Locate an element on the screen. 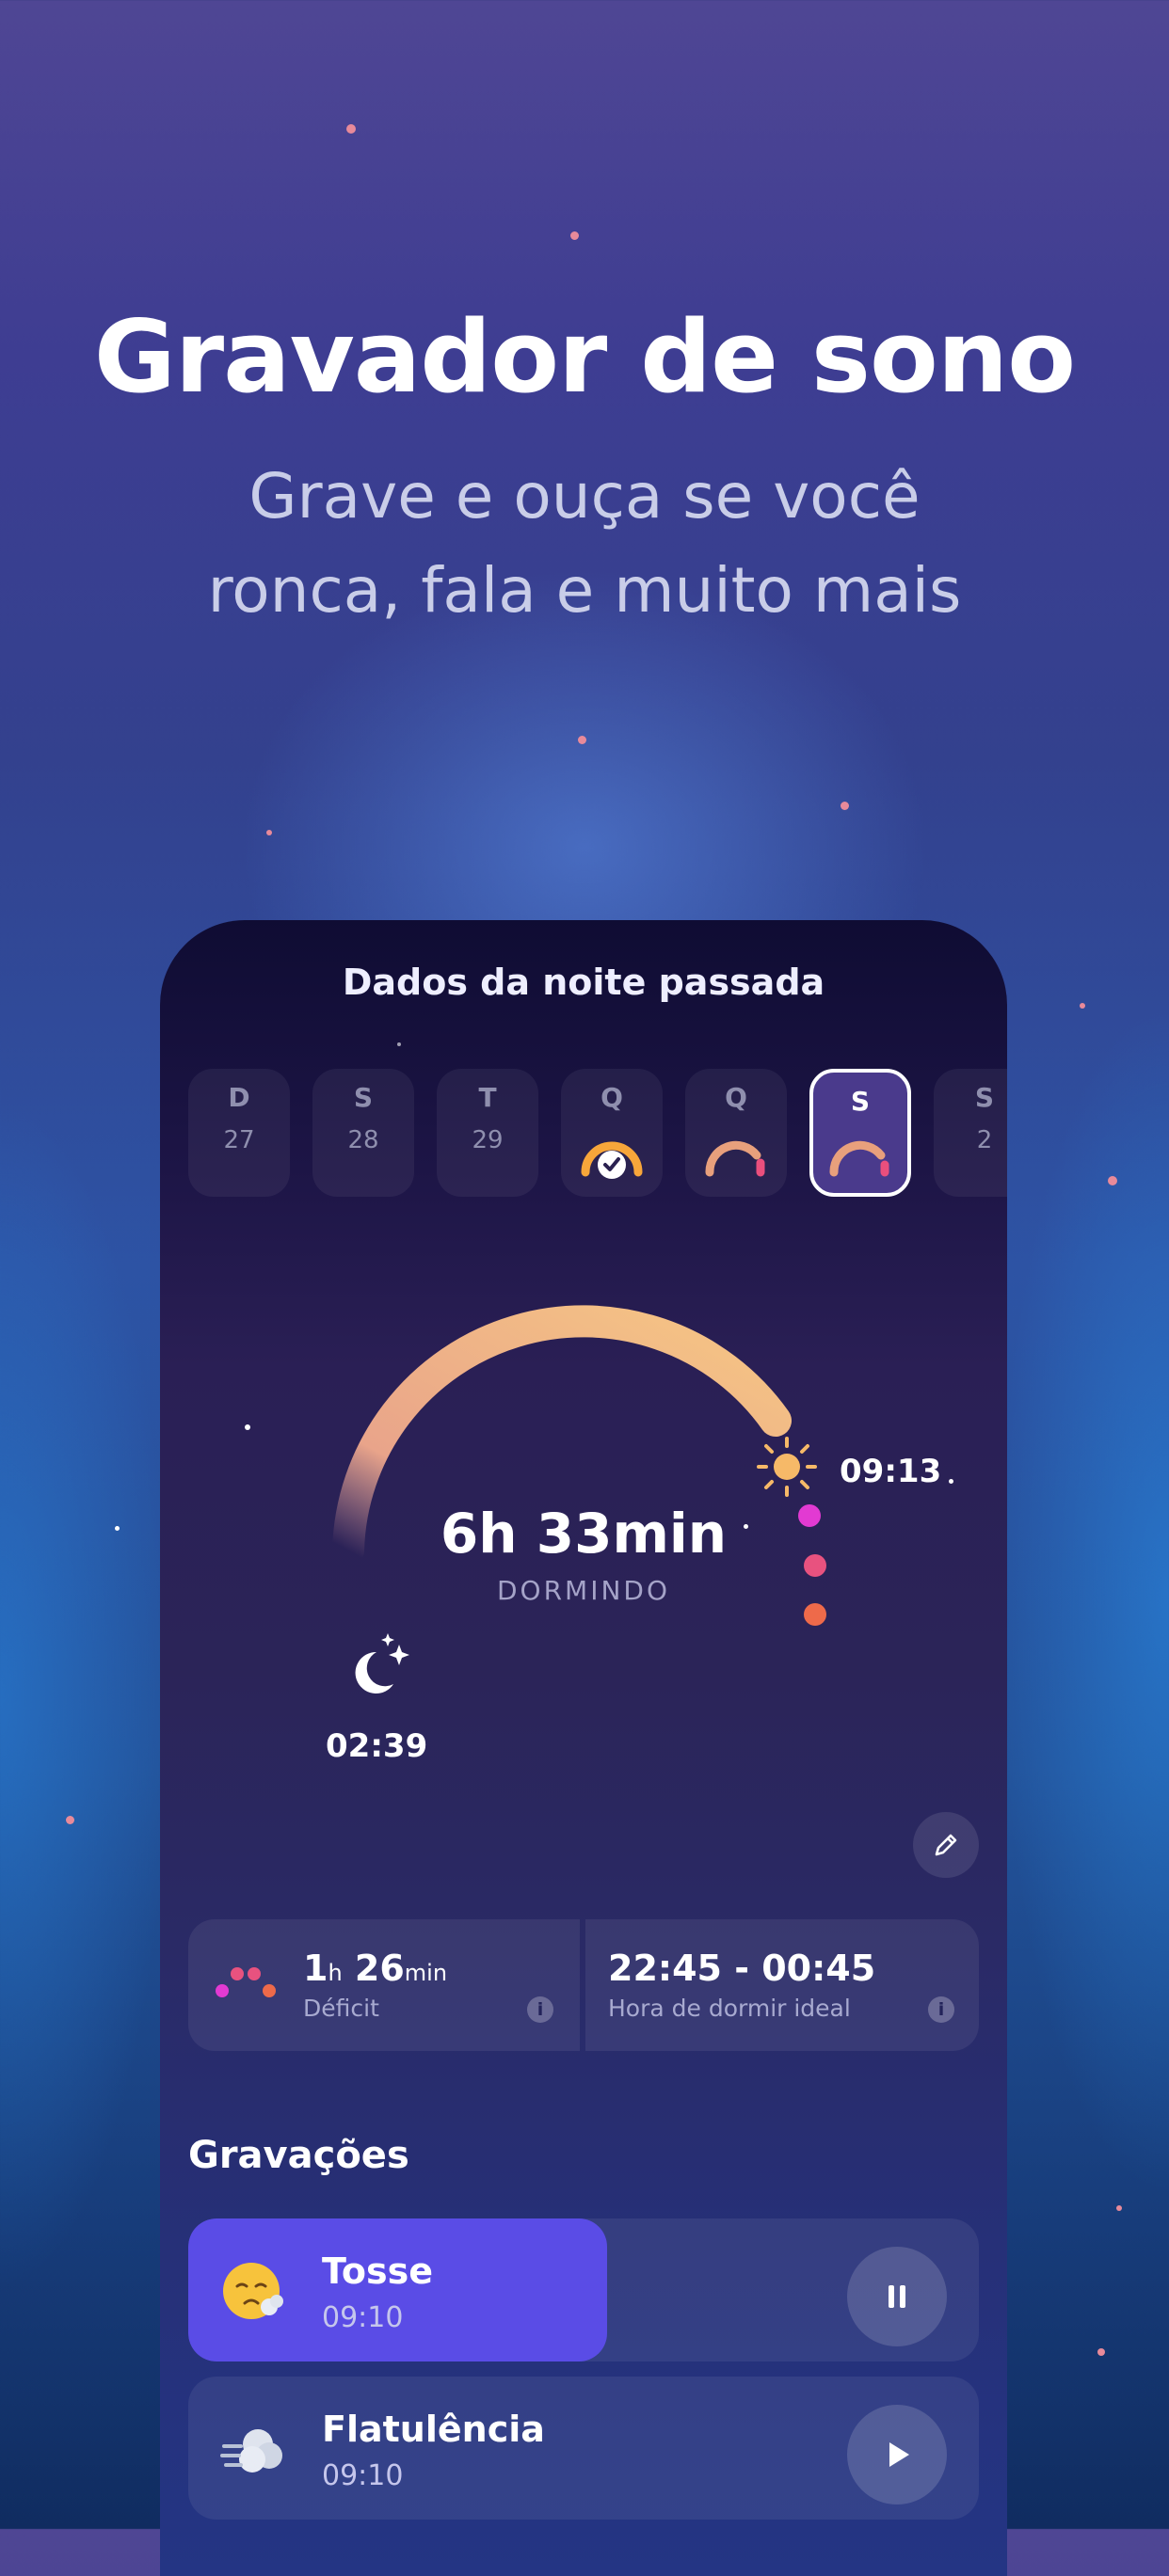  recording-name: Tosse is located at coordinates (378, 2271).